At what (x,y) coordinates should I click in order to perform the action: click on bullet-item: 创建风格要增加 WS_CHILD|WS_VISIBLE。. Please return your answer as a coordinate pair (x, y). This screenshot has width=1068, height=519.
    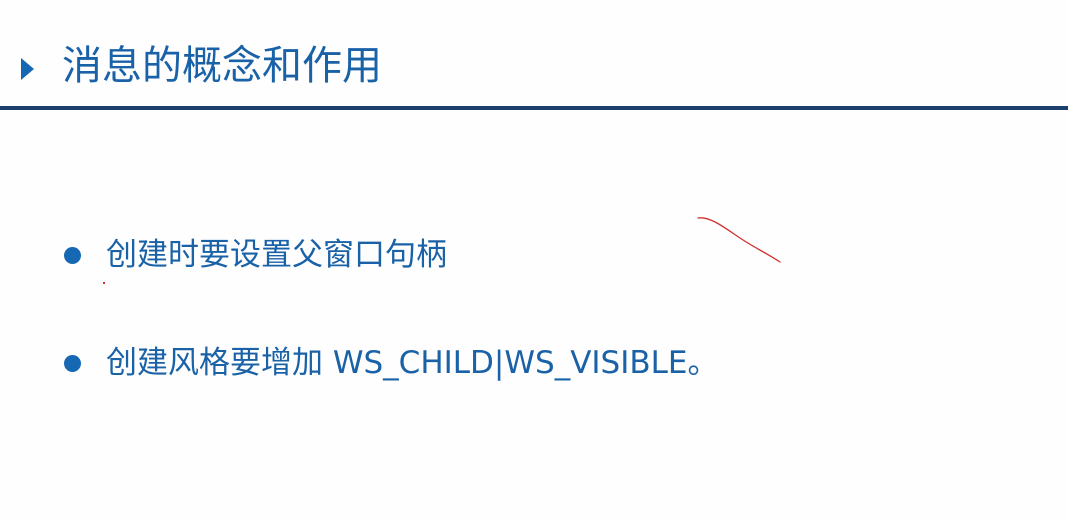
    Looking at the image, I should click on (391, 363).